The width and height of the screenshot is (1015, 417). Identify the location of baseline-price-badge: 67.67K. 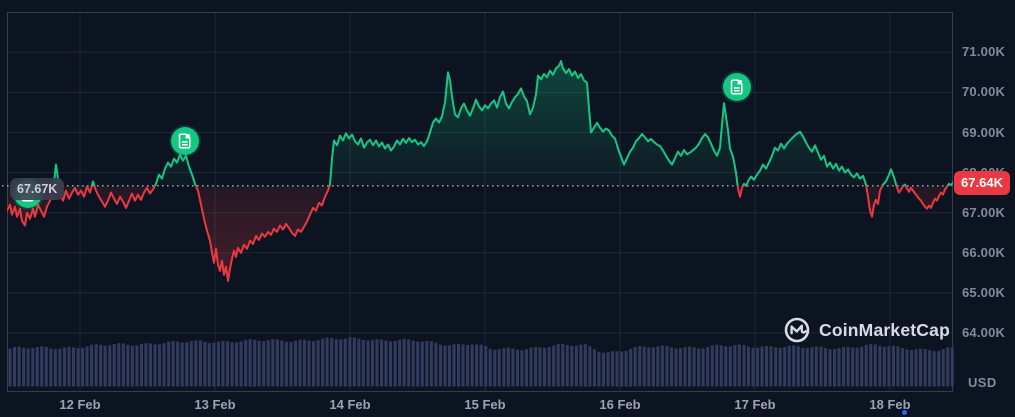
(37, 189).